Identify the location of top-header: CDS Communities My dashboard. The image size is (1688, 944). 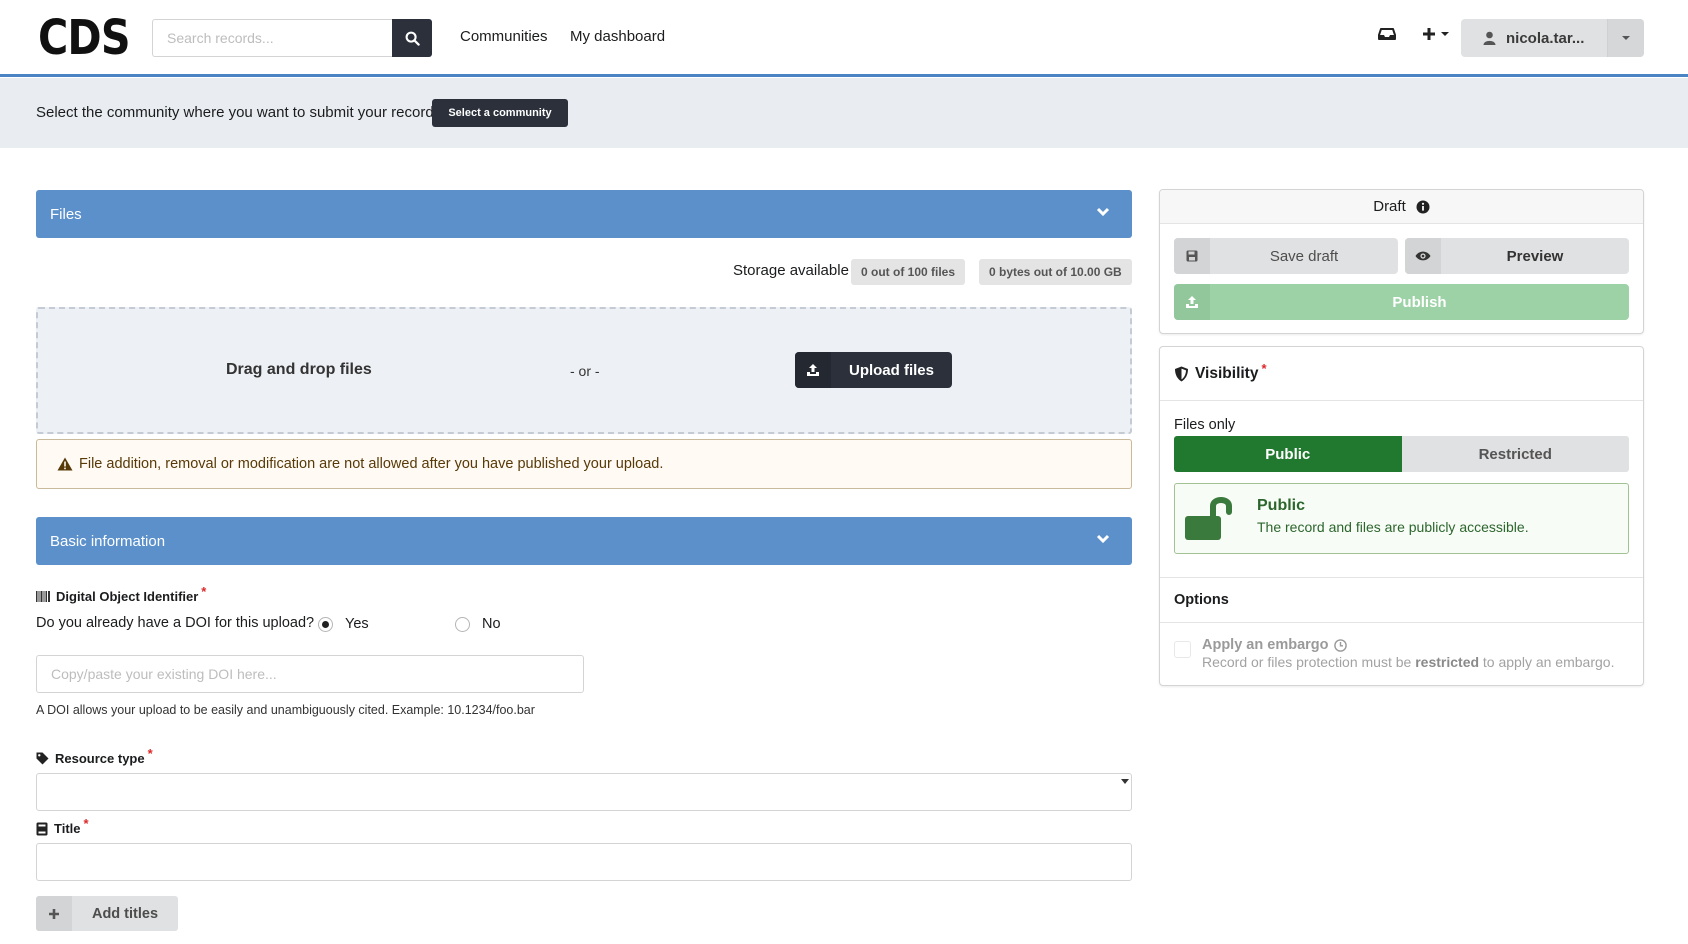
(844, 38).